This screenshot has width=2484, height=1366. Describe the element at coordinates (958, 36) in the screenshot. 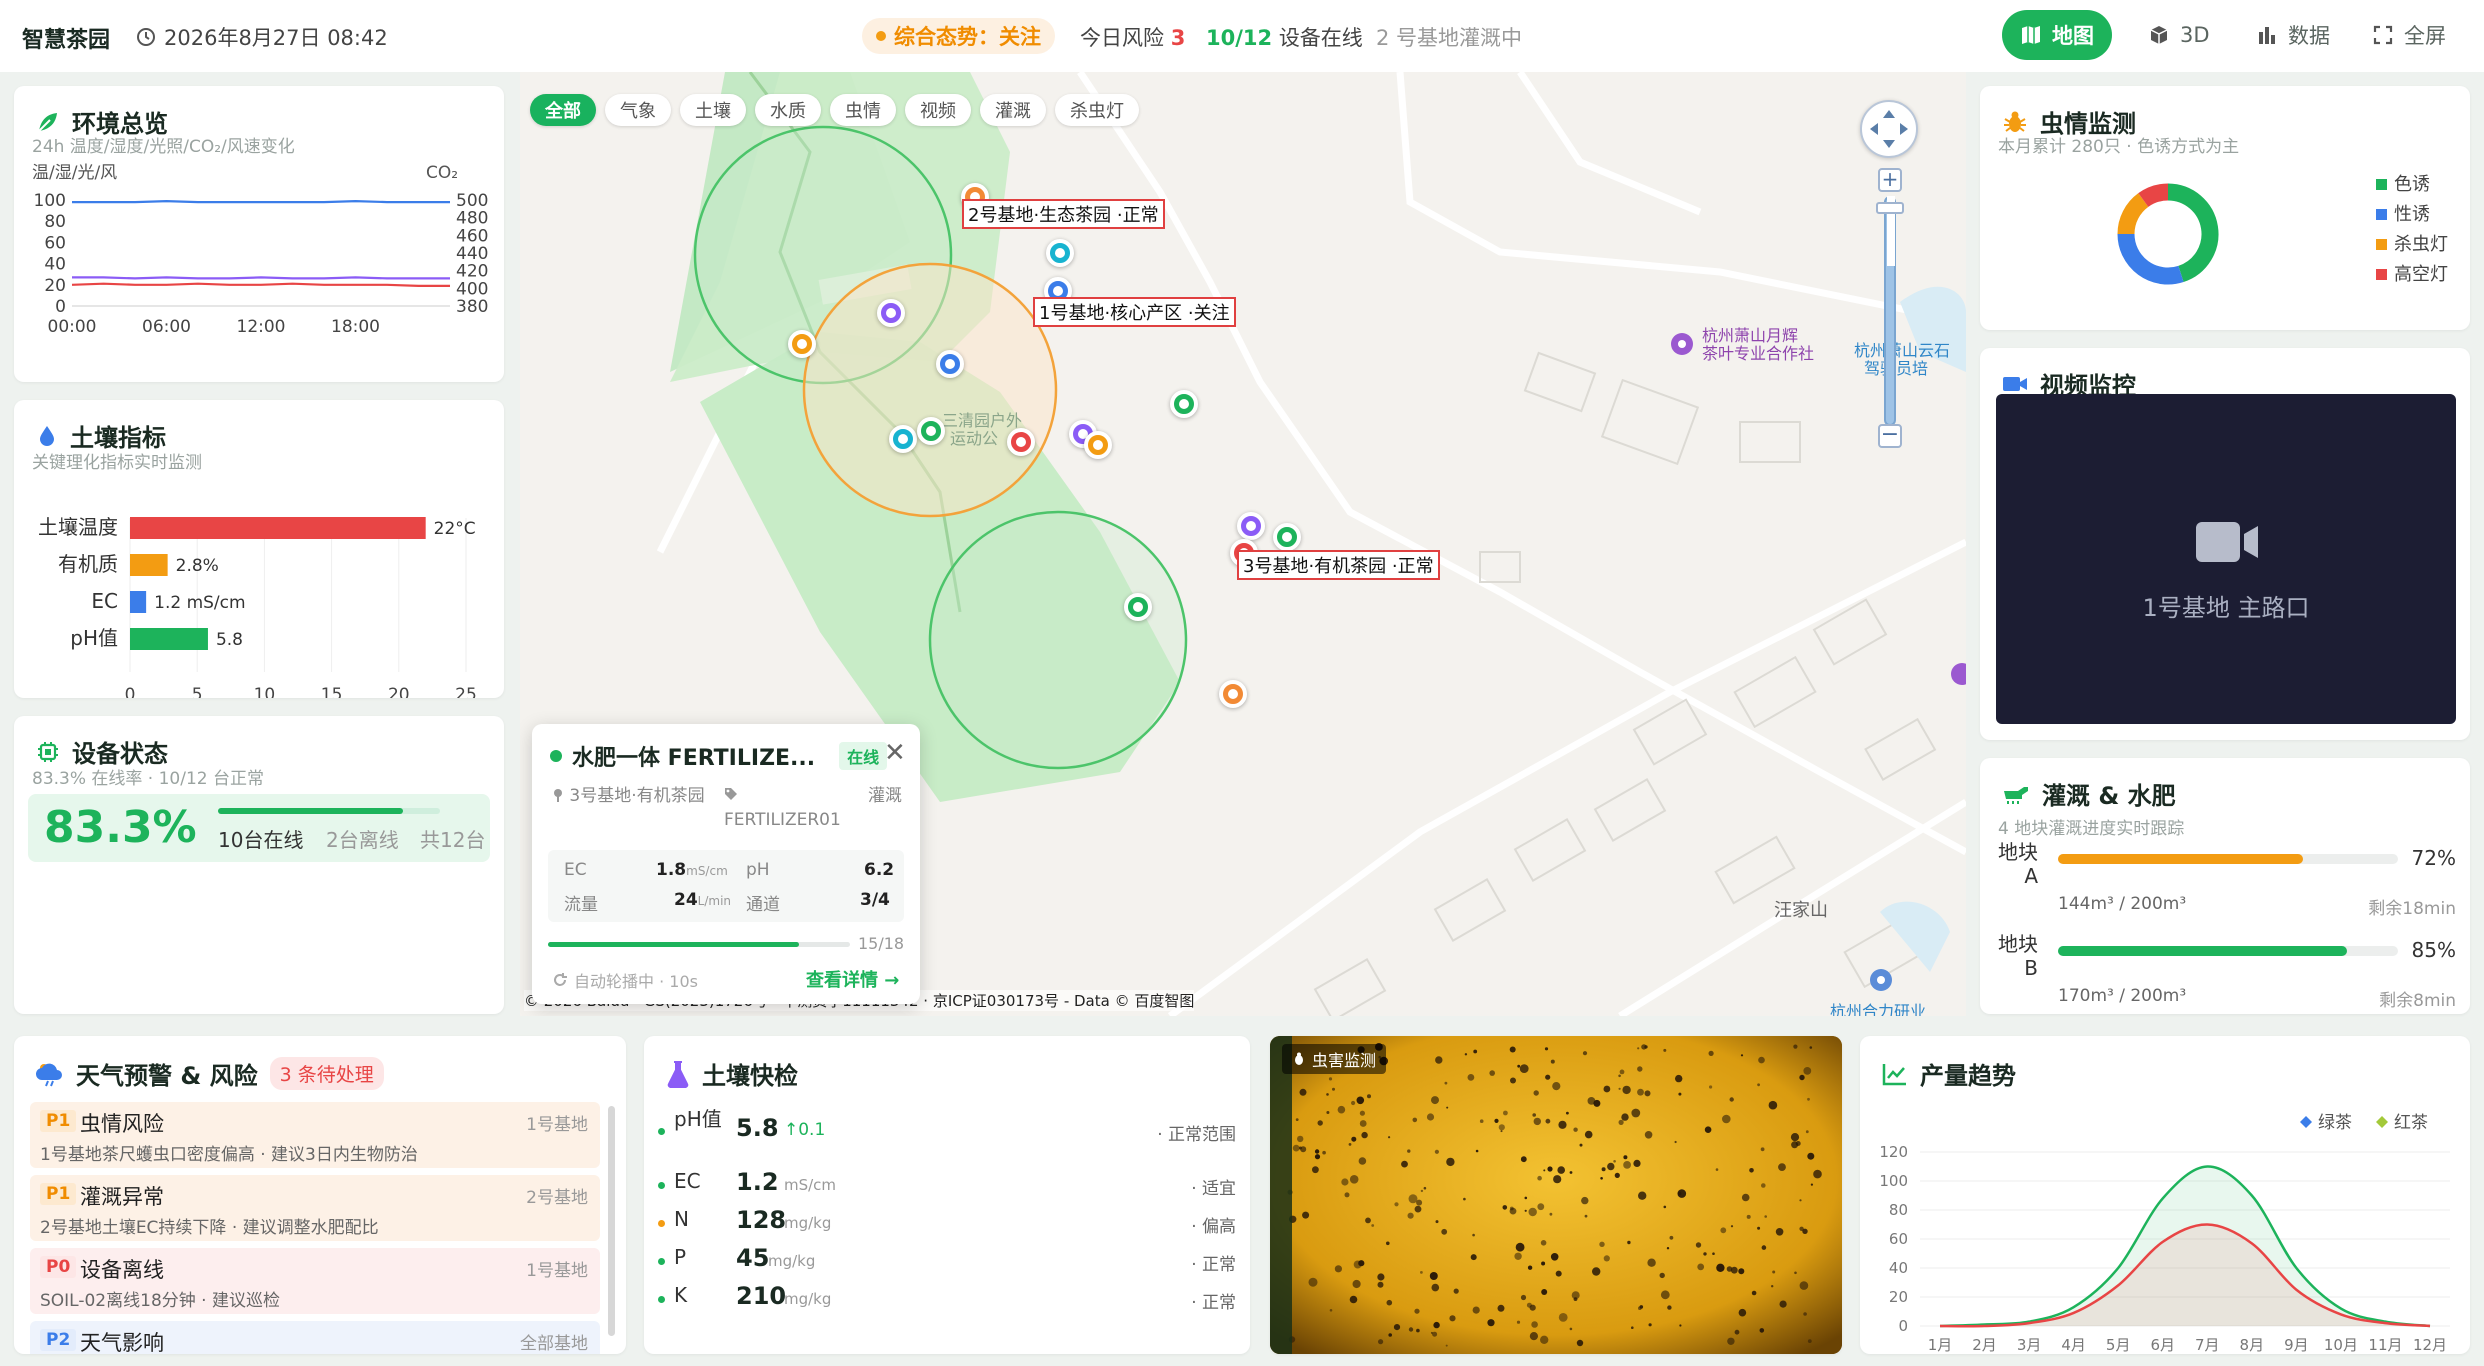

I see `status-badge: 综合态势：关注` at that location.